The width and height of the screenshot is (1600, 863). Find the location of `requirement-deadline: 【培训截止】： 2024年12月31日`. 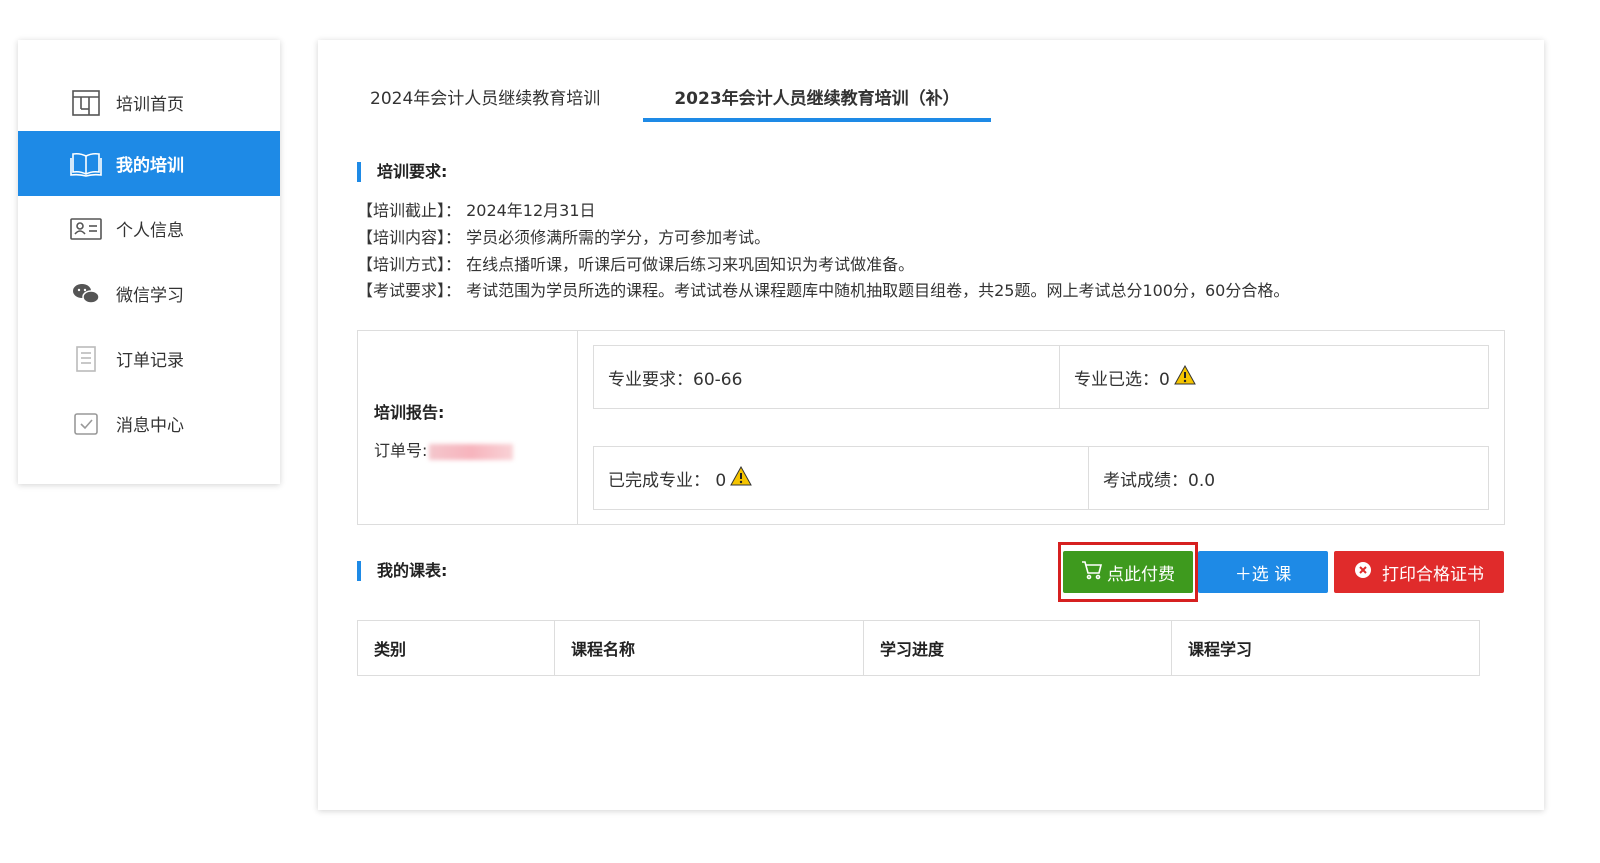

requirement-deadline: 【培训截止】： 2024年12月31日 is located at coordinates (476, 210).